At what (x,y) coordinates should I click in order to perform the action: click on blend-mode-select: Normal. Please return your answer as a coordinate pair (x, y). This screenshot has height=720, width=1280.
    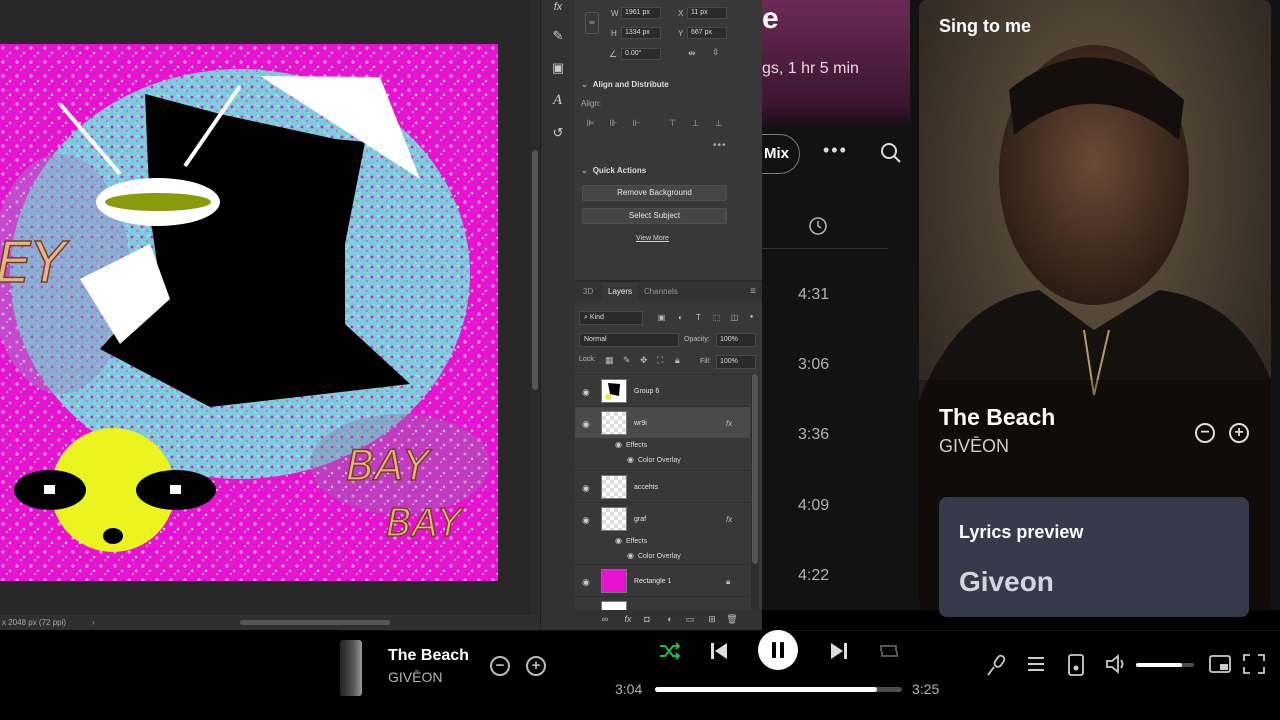
    Looking at the image, I should click on (629, 340).